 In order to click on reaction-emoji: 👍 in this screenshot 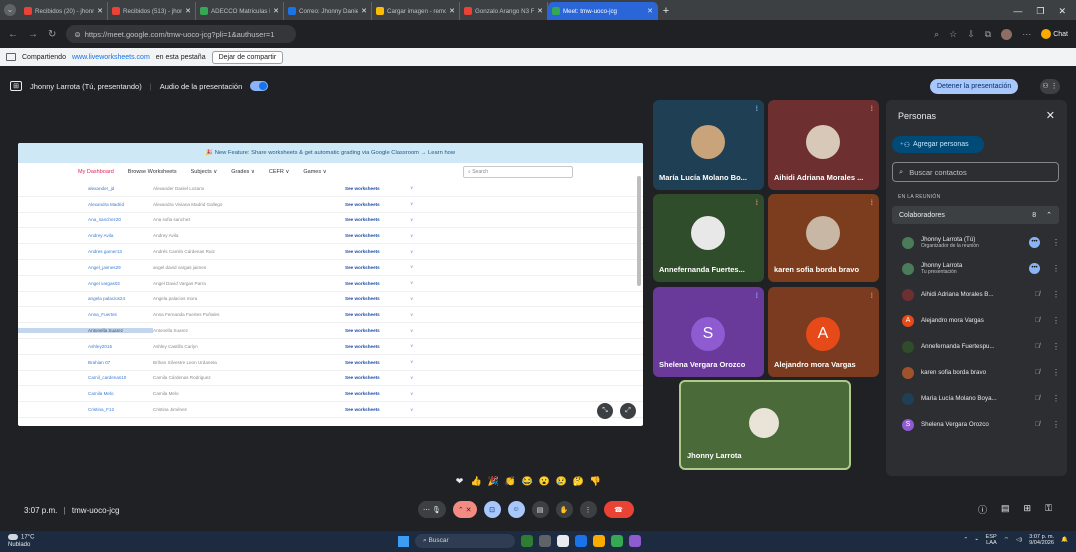, I will do `click(476, 481)`.